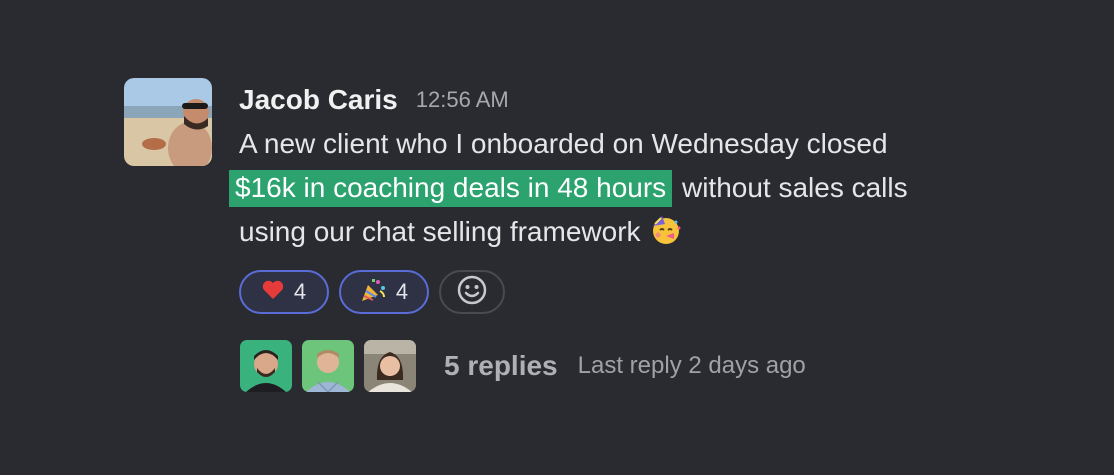 This screenshot has height=475, width=1114. Describe the element at coordinates (691, 365) in the screenshot. I see `last-reply-time: Last reply 2 days ago` at that location.